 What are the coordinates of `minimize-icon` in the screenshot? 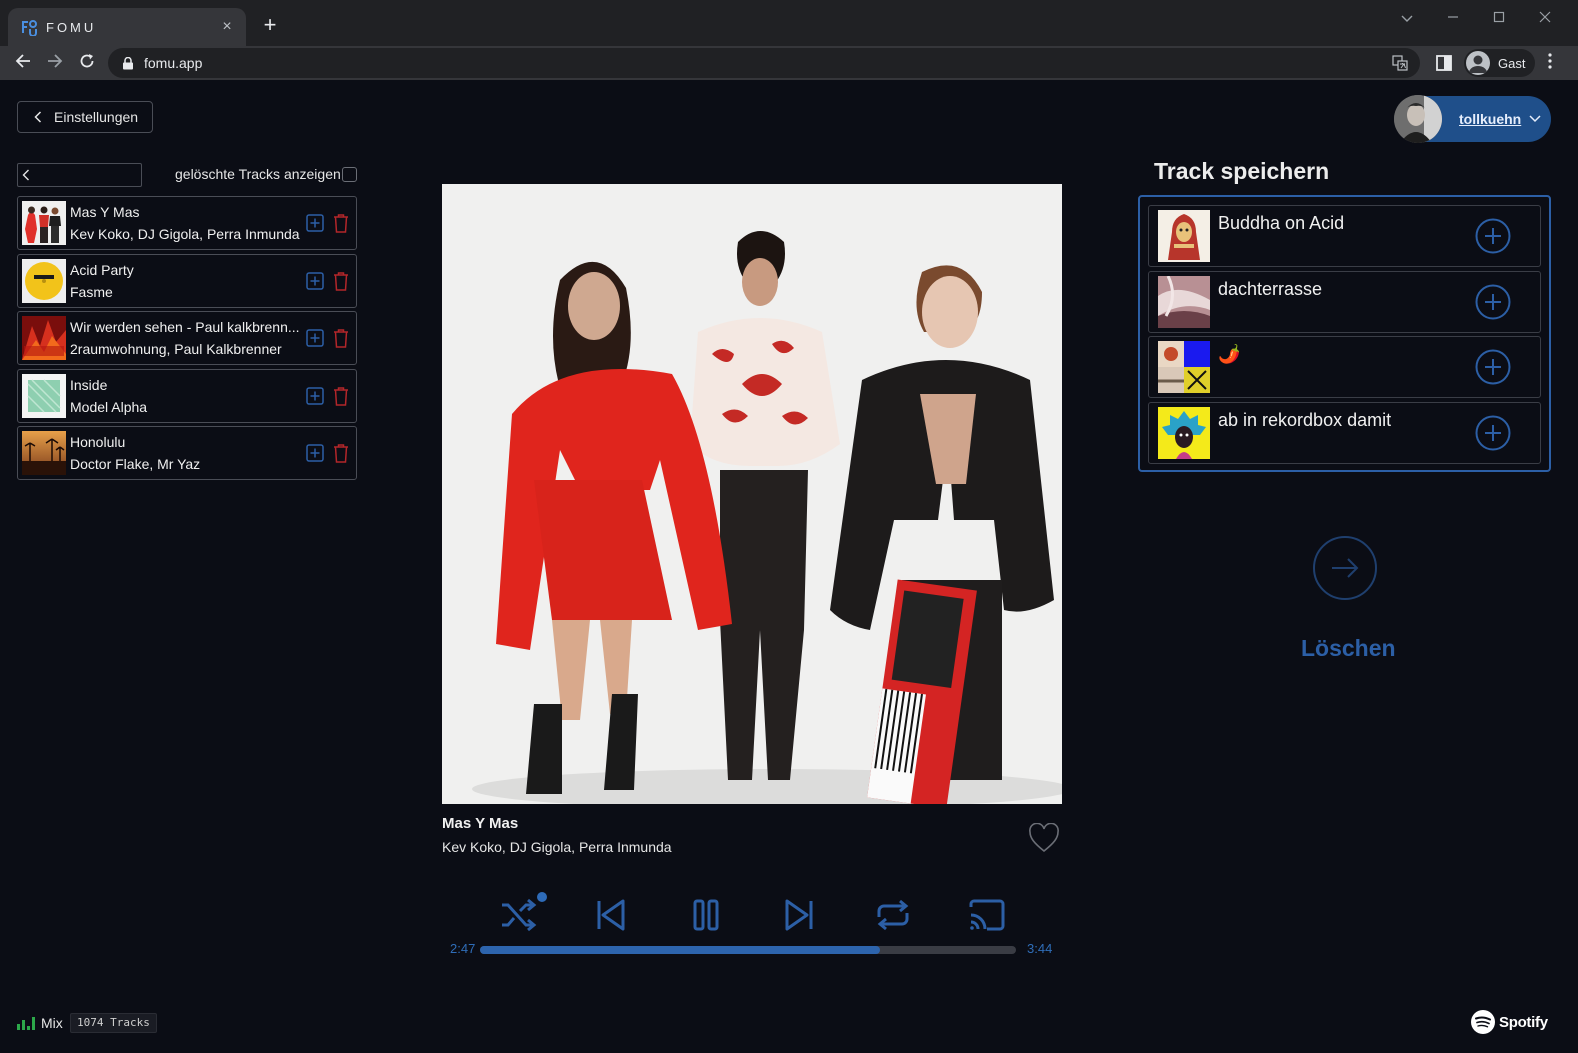 It's located at (1453, 18).